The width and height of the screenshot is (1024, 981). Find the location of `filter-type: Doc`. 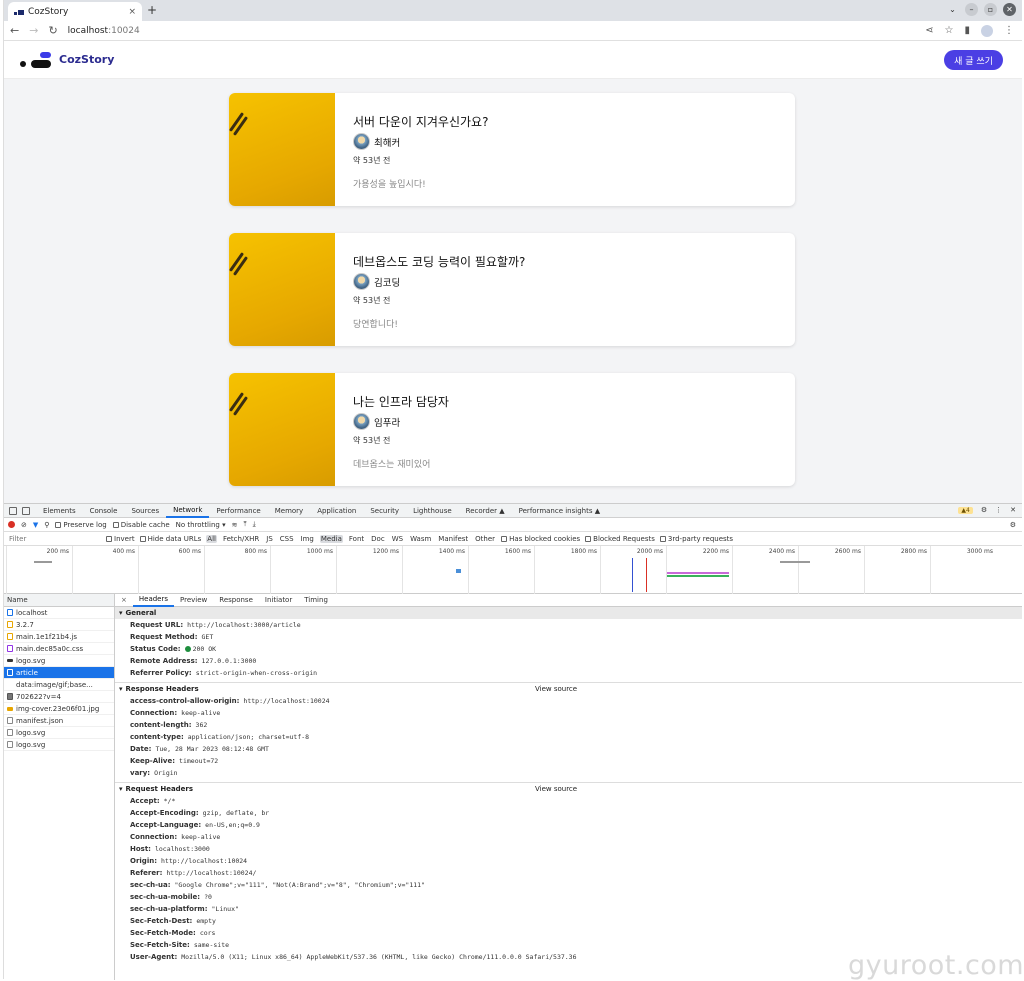

filter-type: Doc is located at coordinates (378, 539).